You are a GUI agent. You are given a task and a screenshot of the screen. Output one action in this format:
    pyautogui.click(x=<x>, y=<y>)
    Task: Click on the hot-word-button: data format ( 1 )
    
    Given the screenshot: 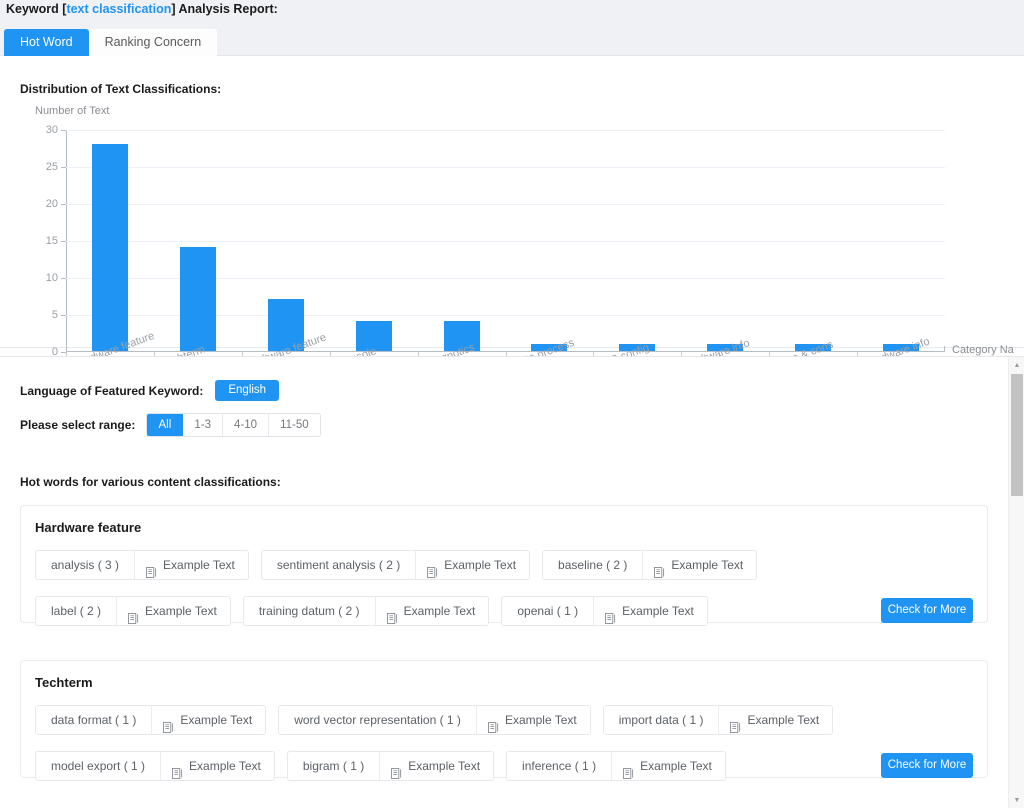 What is the action you would take?
    pyautogui.click(x=93, y=720)
    